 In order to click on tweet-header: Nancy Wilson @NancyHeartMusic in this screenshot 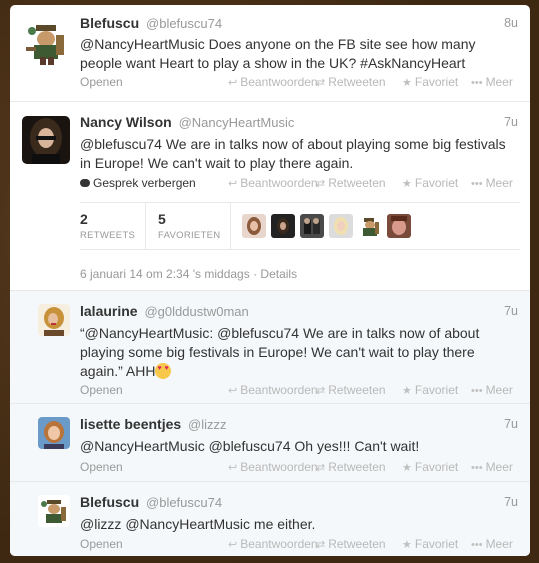, I will do `click(187, 122)`.